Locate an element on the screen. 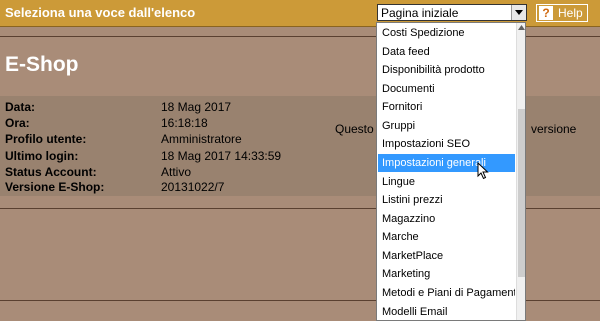  page-title: E-Shop is located at coordinates (42, 64).